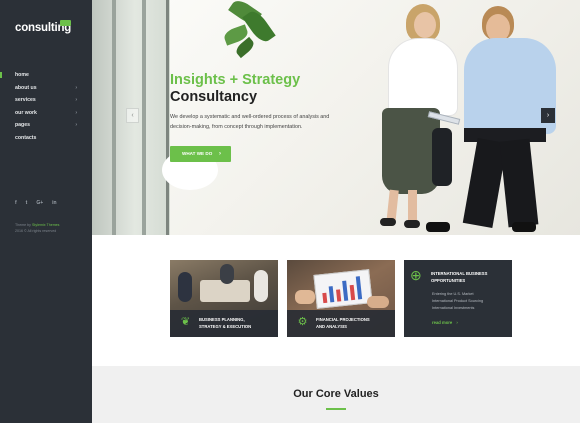  I want to click on card-title-line1: INTERNATIONAL BUSINESS, so click(459, 273).